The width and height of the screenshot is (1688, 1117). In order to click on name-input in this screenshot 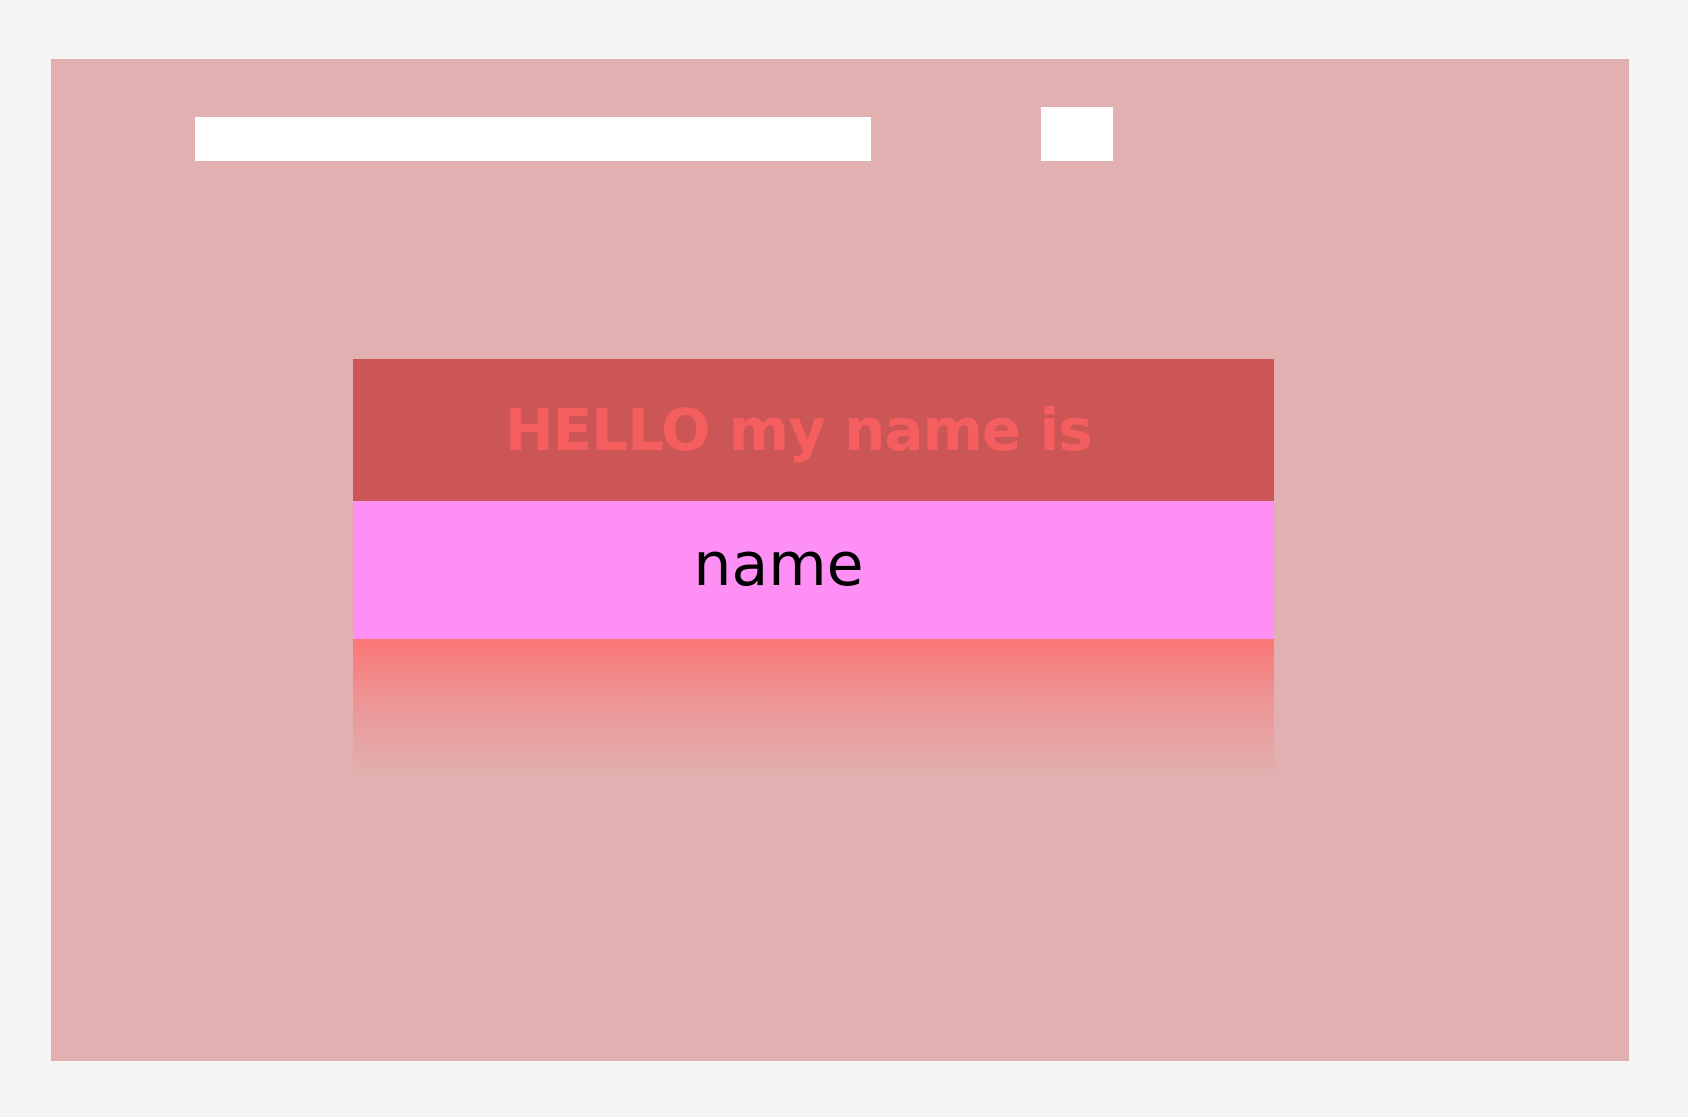, I will do `click(533, 139)`.